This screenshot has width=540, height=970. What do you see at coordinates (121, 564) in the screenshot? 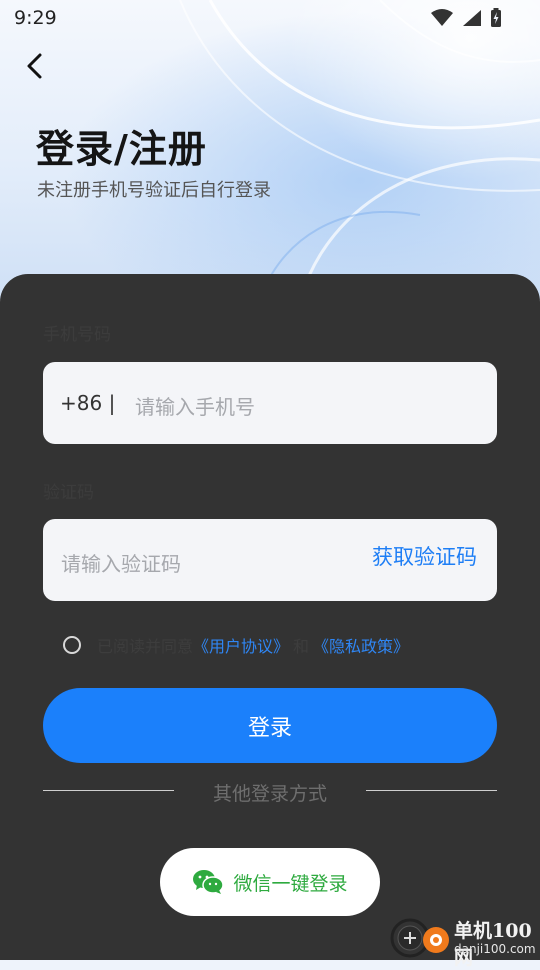
I see `code-placeholder: 请输入验证码` at bounding box center [121, 564].